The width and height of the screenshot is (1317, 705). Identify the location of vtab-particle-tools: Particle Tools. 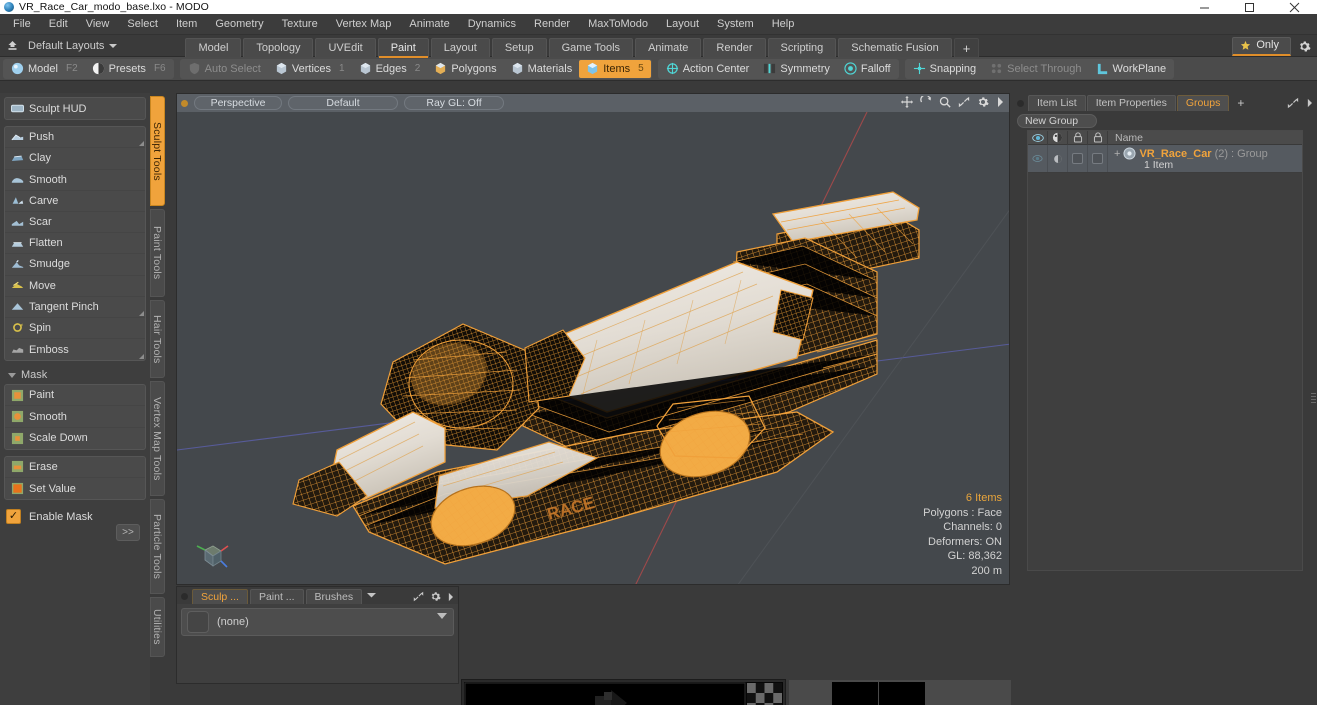
(157, 546).